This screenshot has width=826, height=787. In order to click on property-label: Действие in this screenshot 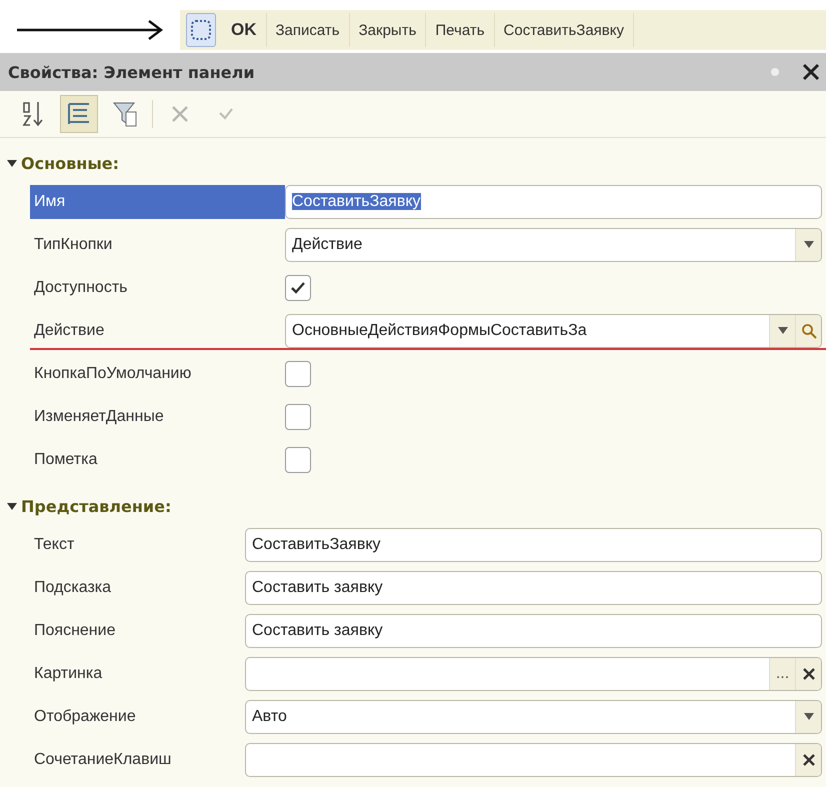, I will do `click(69, 330)`.